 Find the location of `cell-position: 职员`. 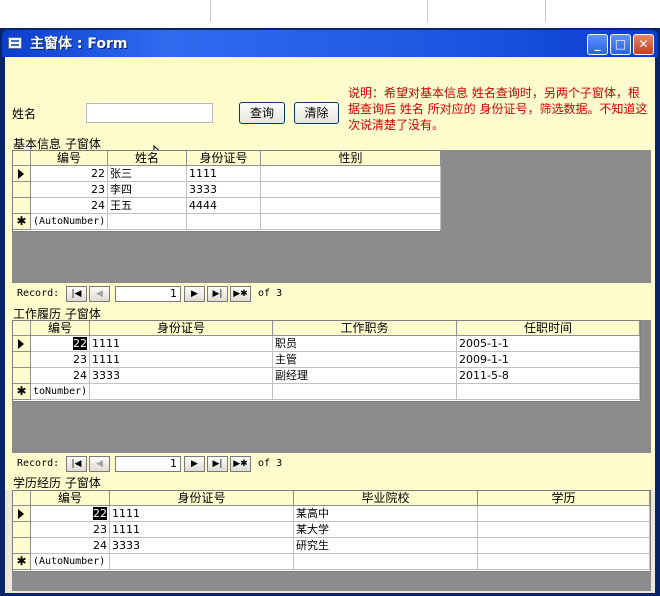

cell-position: 职员 is located at coordinates (365, 344).